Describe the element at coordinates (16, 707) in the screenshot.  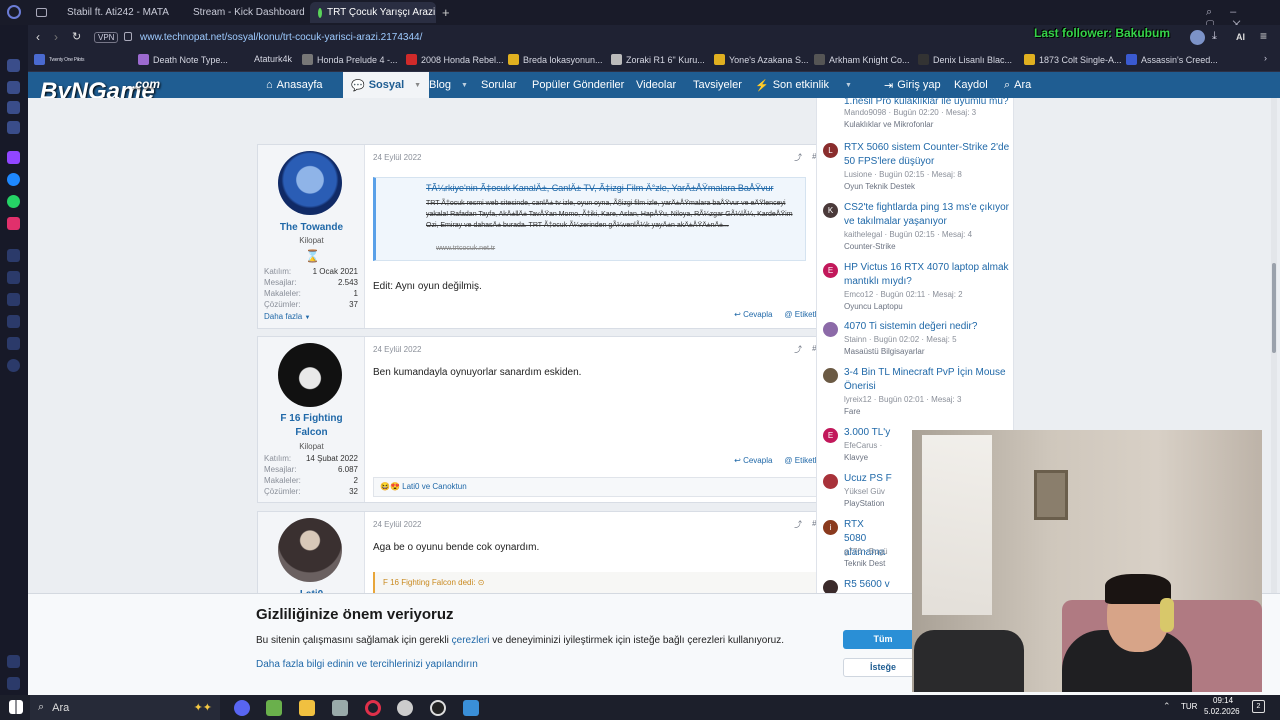
I see `windows-start-icon` at that location.